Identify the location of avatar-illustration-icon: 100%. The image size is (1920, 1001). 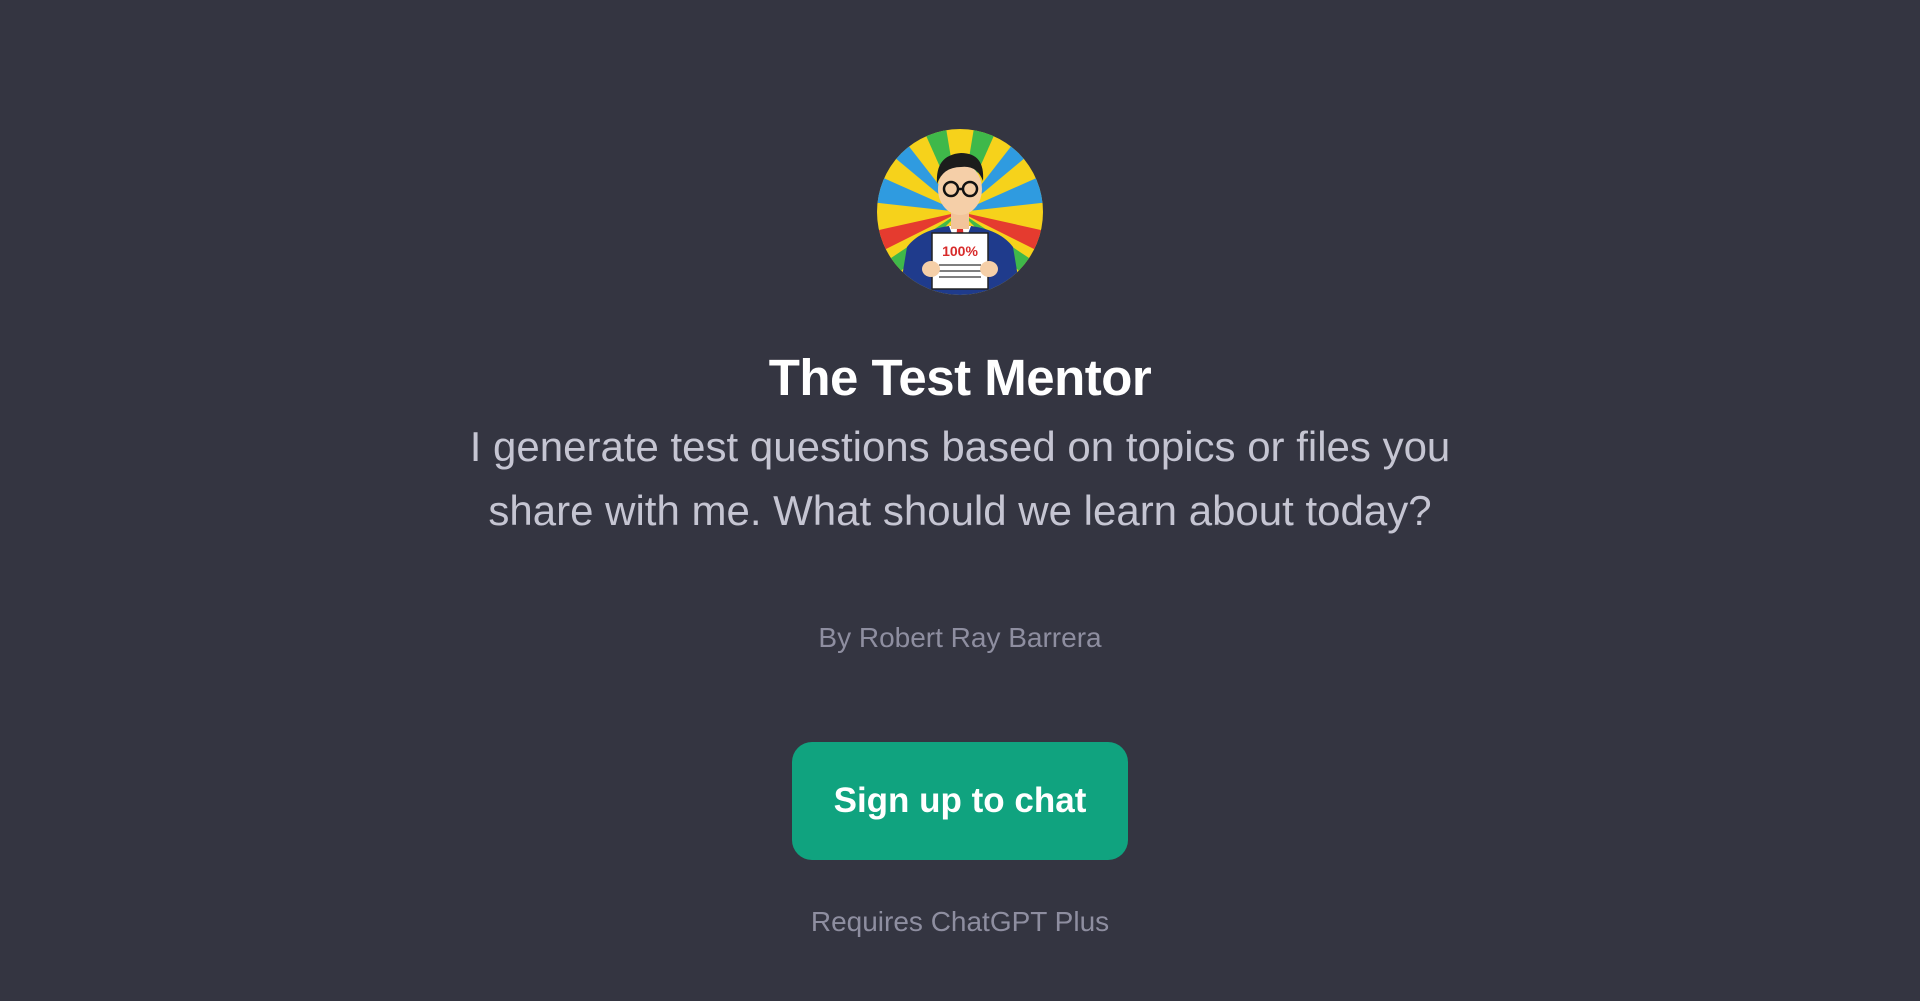
(960, 212).